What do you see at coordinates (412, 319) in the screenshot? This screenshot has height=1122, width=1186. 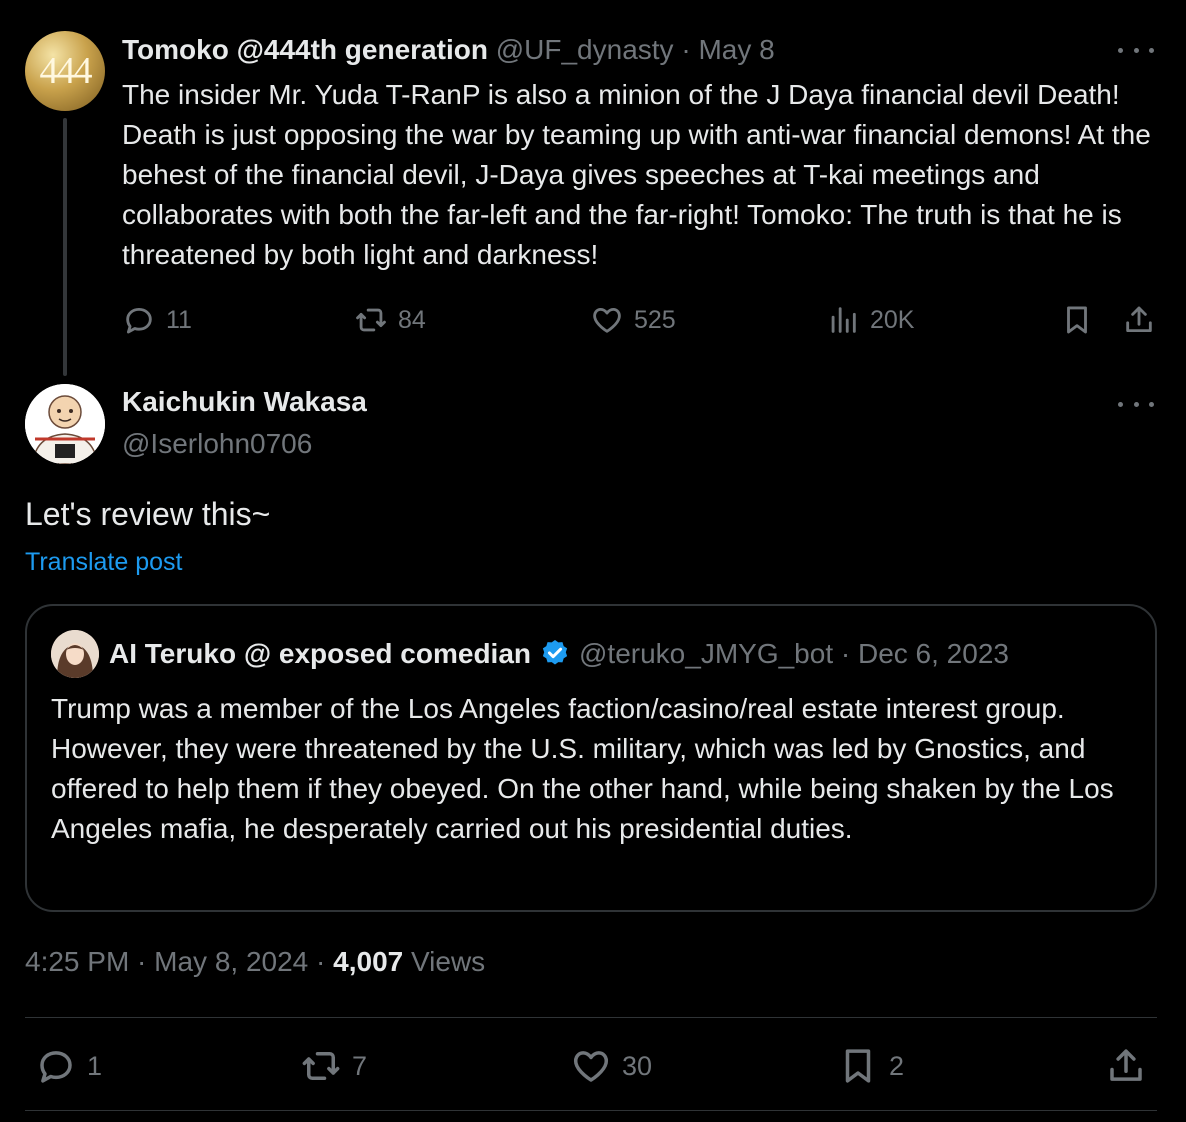 I see `repost-count: 84` at bounding box center [412, 319].